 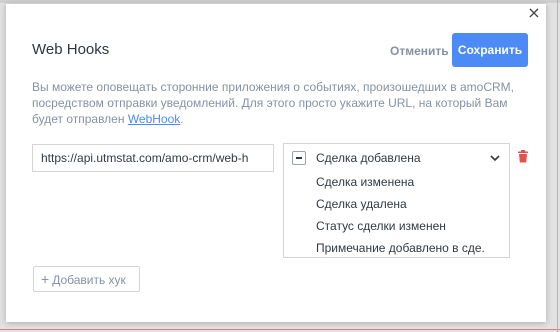 What do you see at coordinates (381, 226) in the screenshot?
I see `event-option: Статус сделки изменен` at bounding box center [381, 226].